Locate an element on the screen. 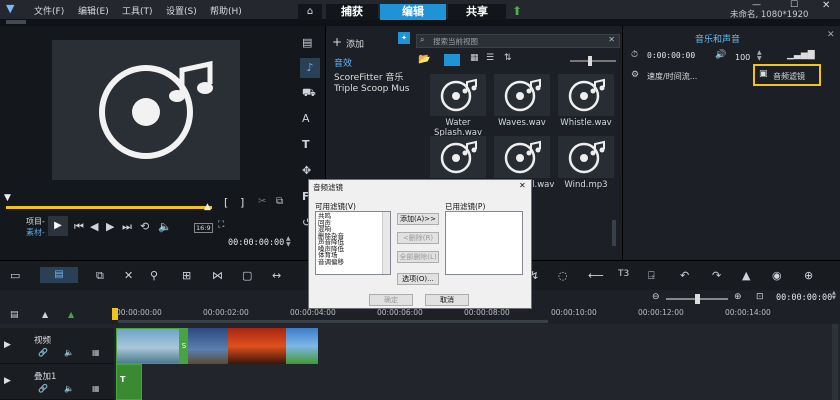  copy-frame-icon: ⧉ is located at coordinates (279, 201).